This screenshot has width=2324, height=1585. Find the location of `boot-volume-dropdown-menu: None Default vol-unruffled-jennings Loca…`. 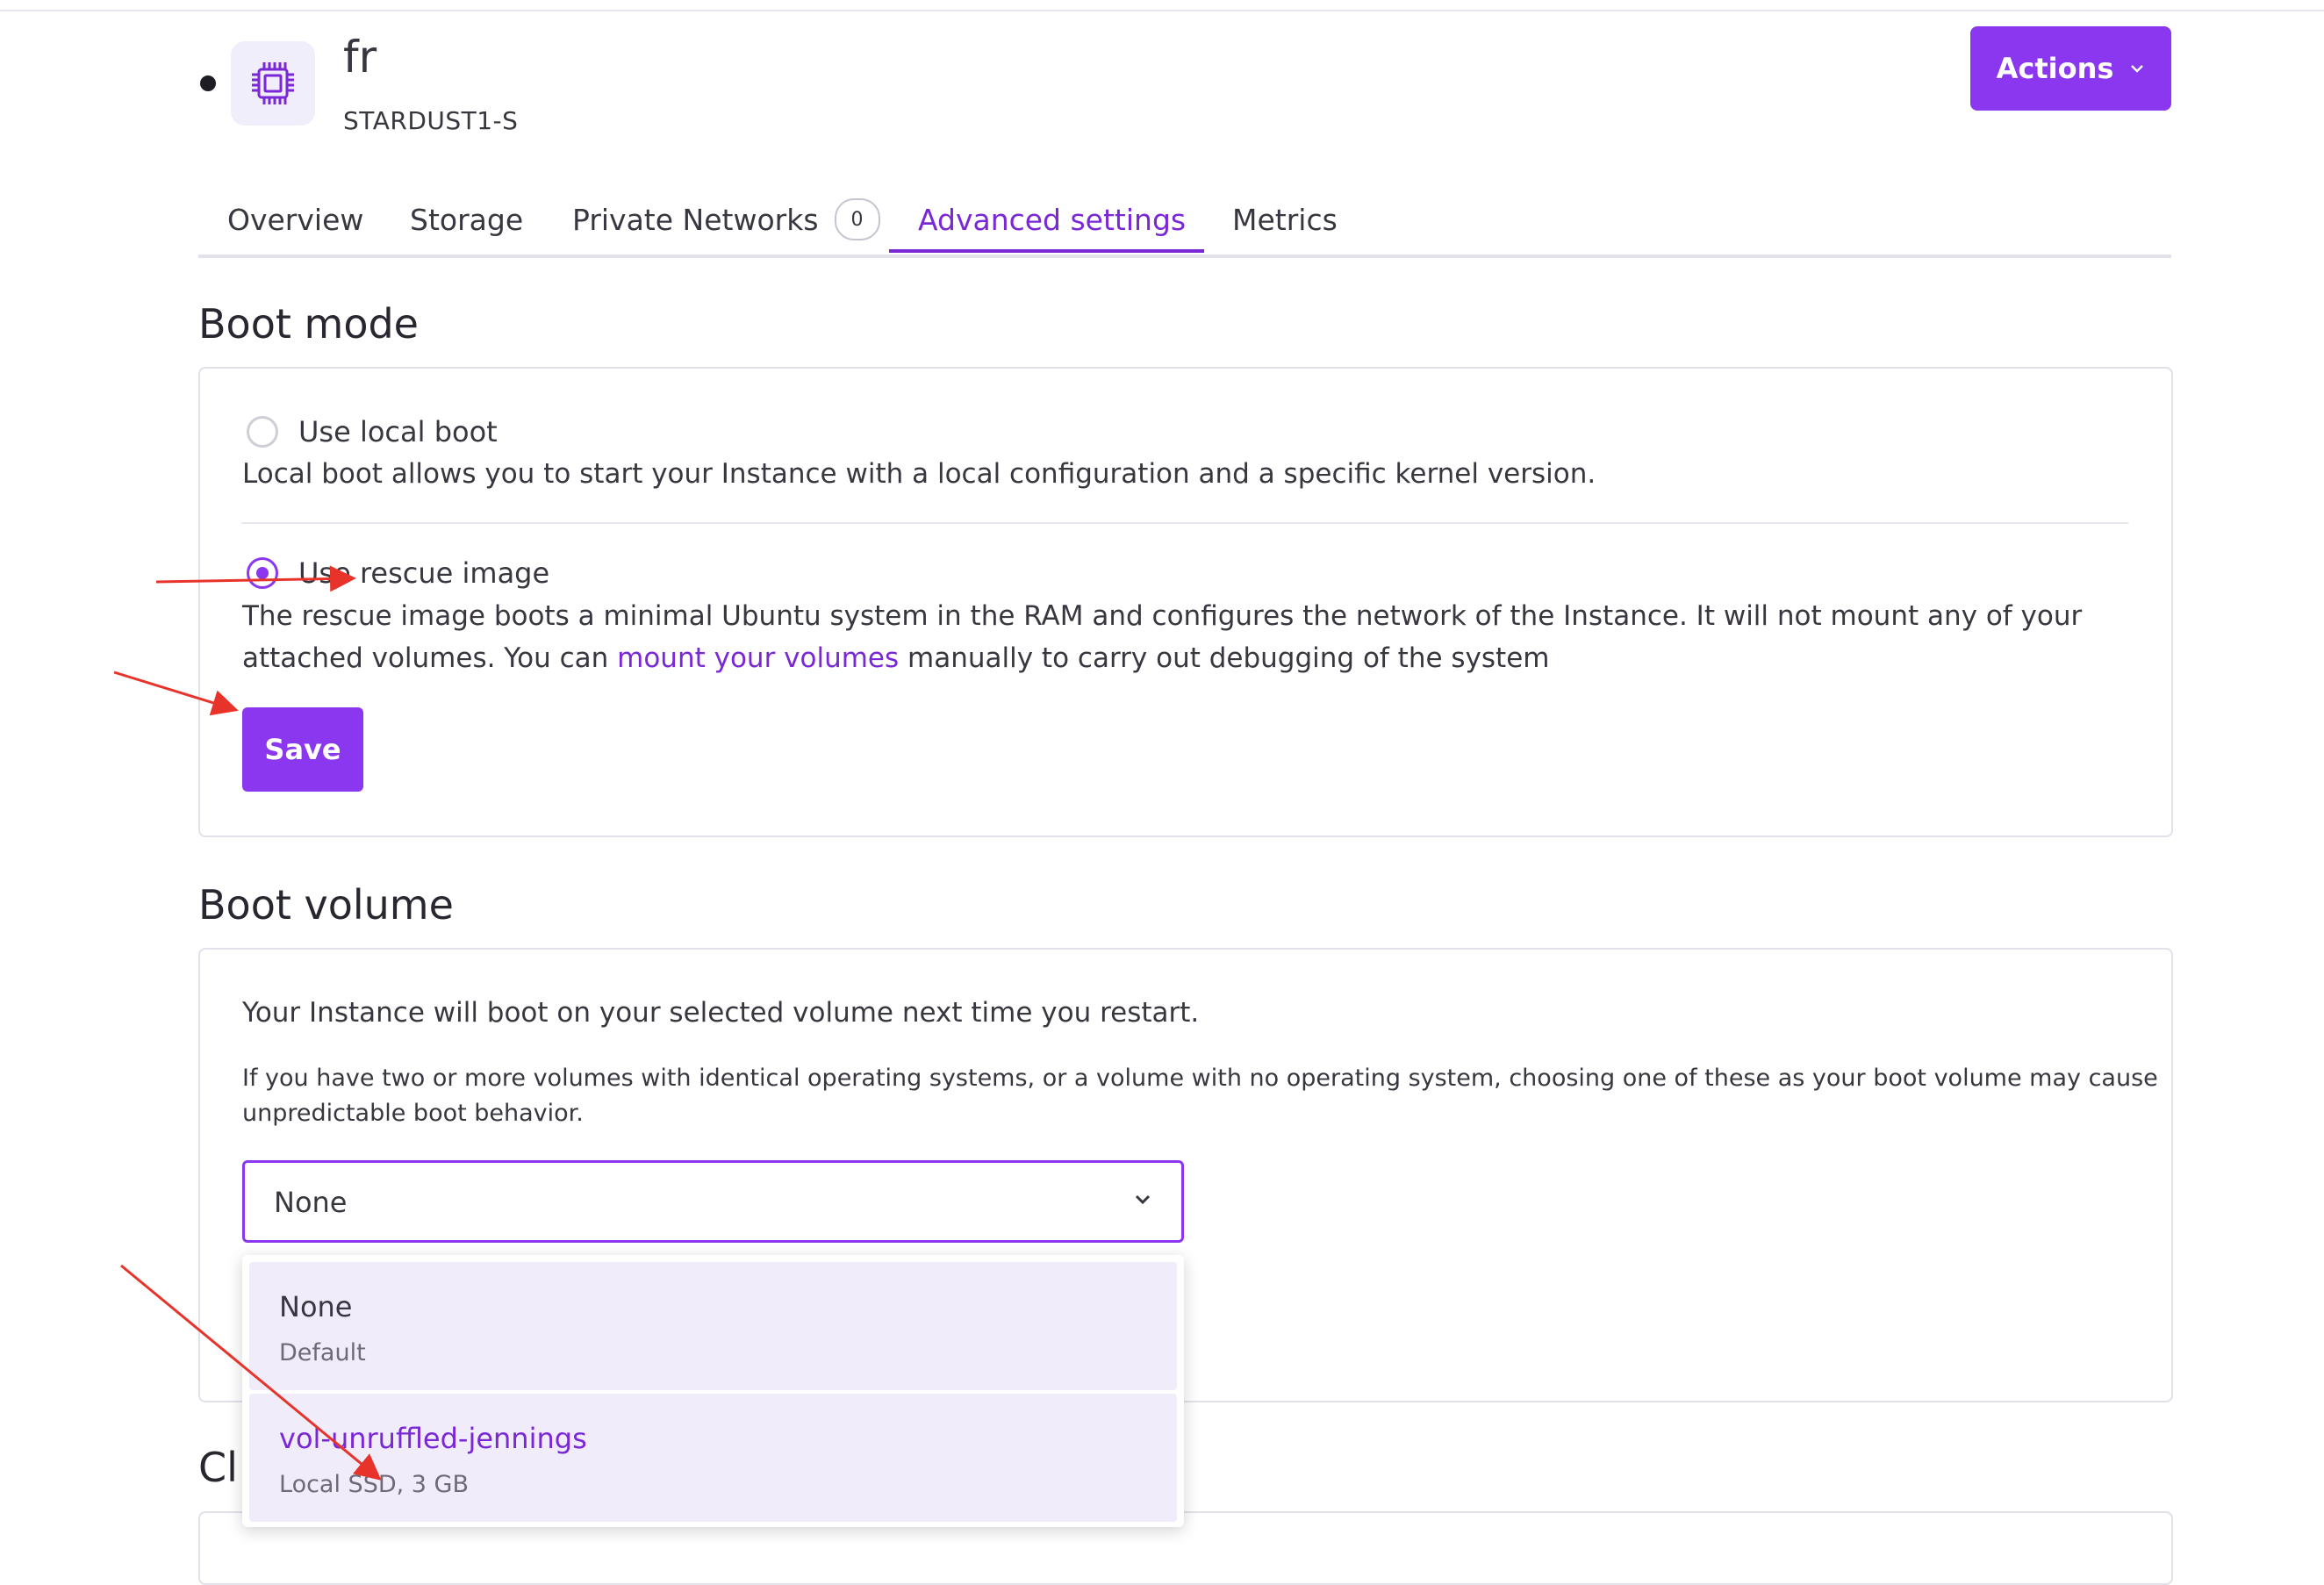

boot-volume-dropdown-menu: None Default vol-unruffled-jennings Loca… is located at coordinates (713, 1391).